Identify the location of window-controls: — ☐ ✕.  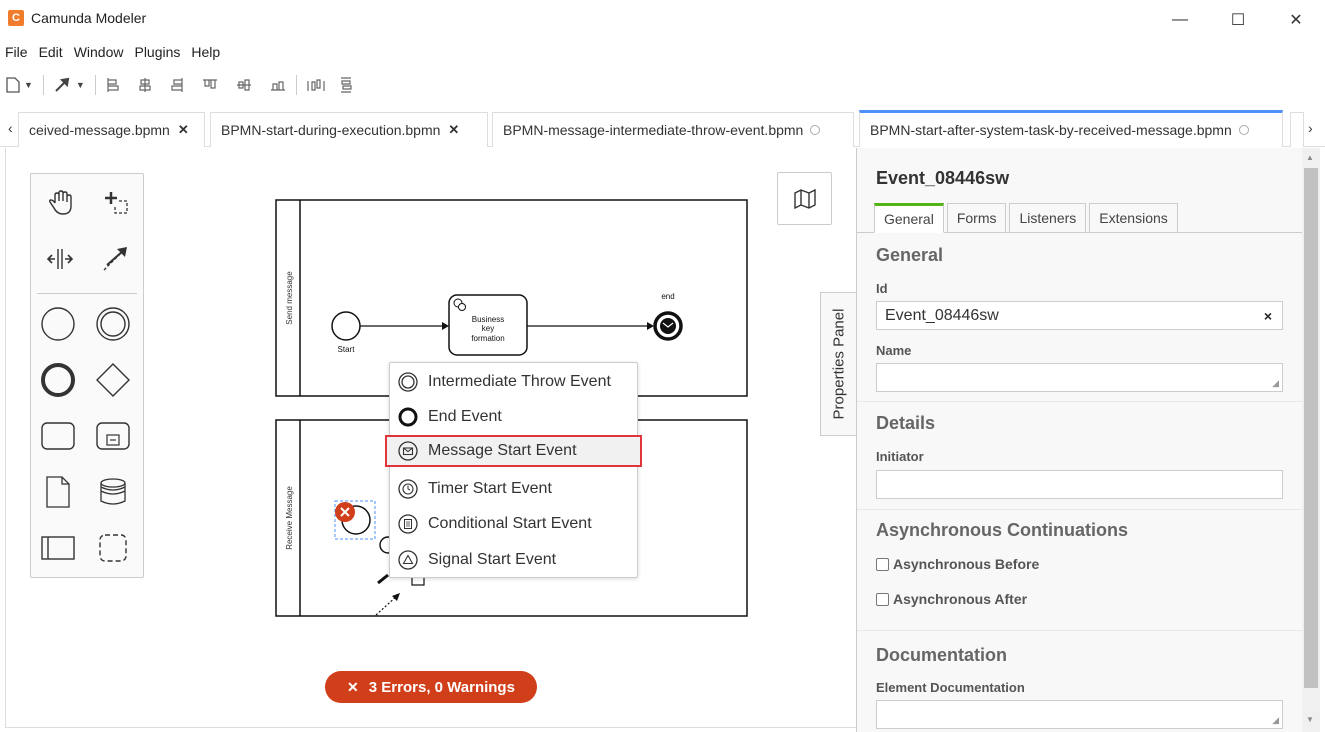
(1238, 20).